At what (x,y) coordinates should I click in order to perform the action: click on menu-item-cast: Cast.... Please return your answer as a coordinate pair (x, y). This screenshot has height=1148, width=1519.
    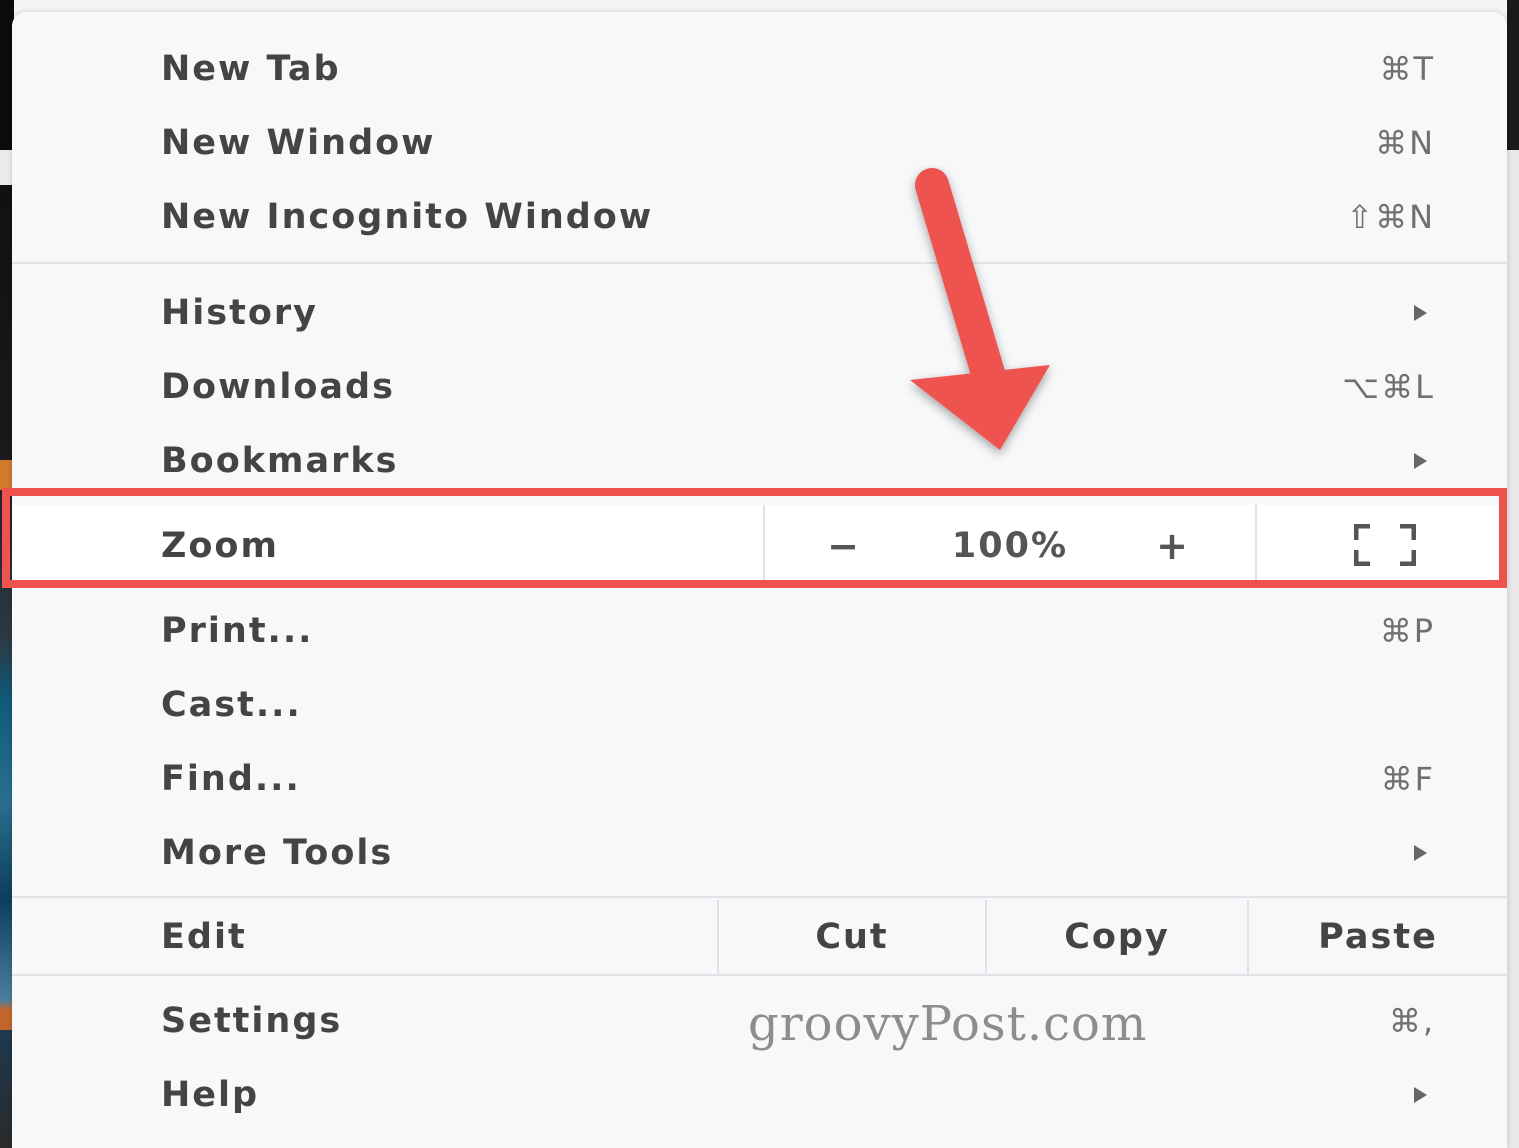
    Looking at the image, I should click on (759, 705).